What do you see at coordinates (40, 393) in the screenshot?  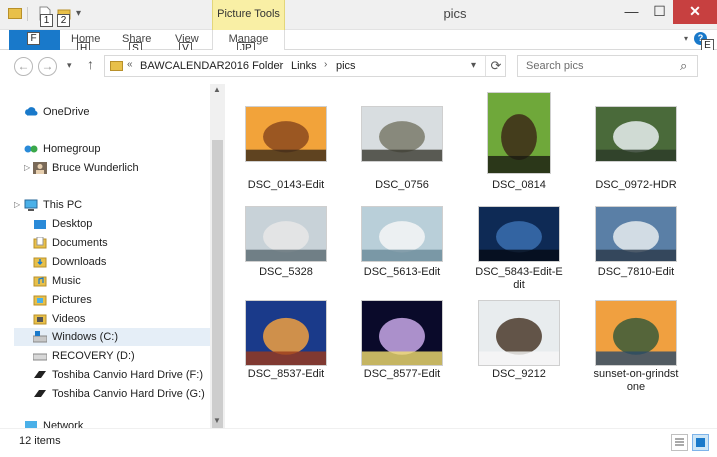 I see `usb-drive-icon` at bounding box center [40, 393].